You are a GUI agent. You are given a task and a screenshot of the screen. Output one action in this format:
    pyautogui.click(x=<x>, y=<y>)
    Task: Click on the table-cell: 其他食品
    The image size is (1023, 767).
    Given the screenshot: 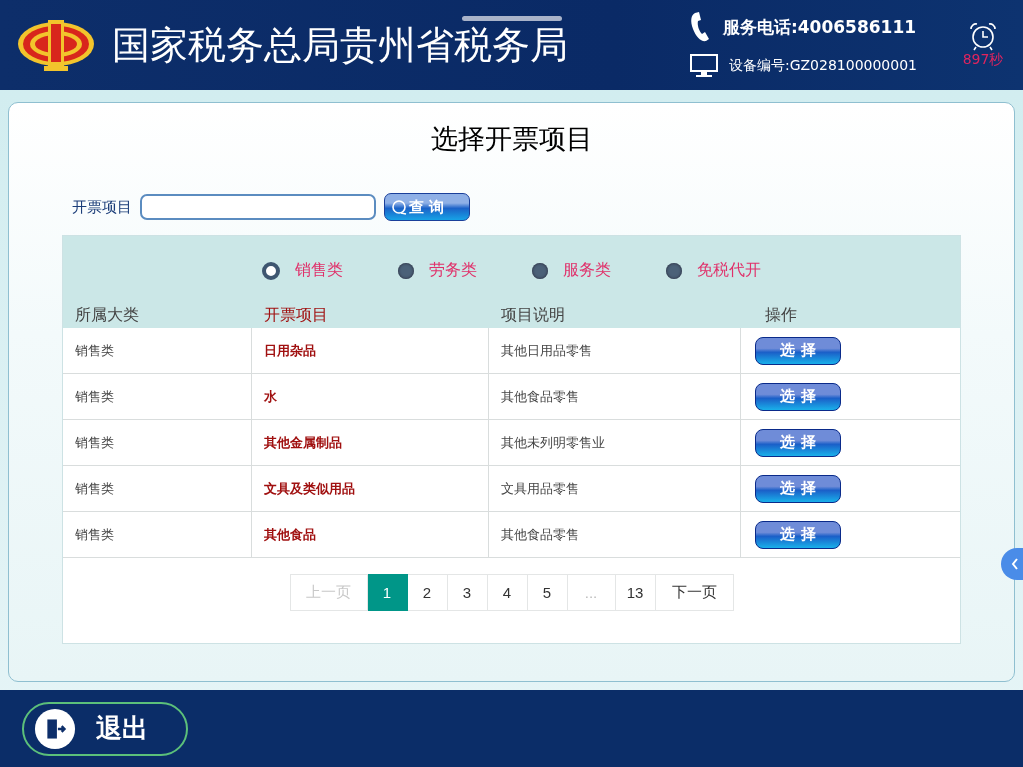 What is the action you would take?
    pyautogui.click(x=370, y=534)
    